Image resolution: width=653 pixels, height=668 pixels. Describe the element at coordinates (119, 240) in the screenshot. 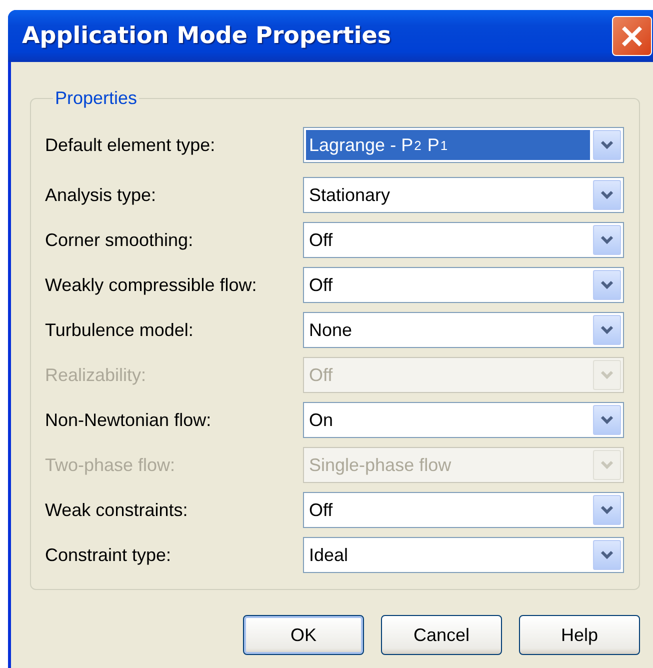

I see `field-label: Corner smoothing:` at that location.